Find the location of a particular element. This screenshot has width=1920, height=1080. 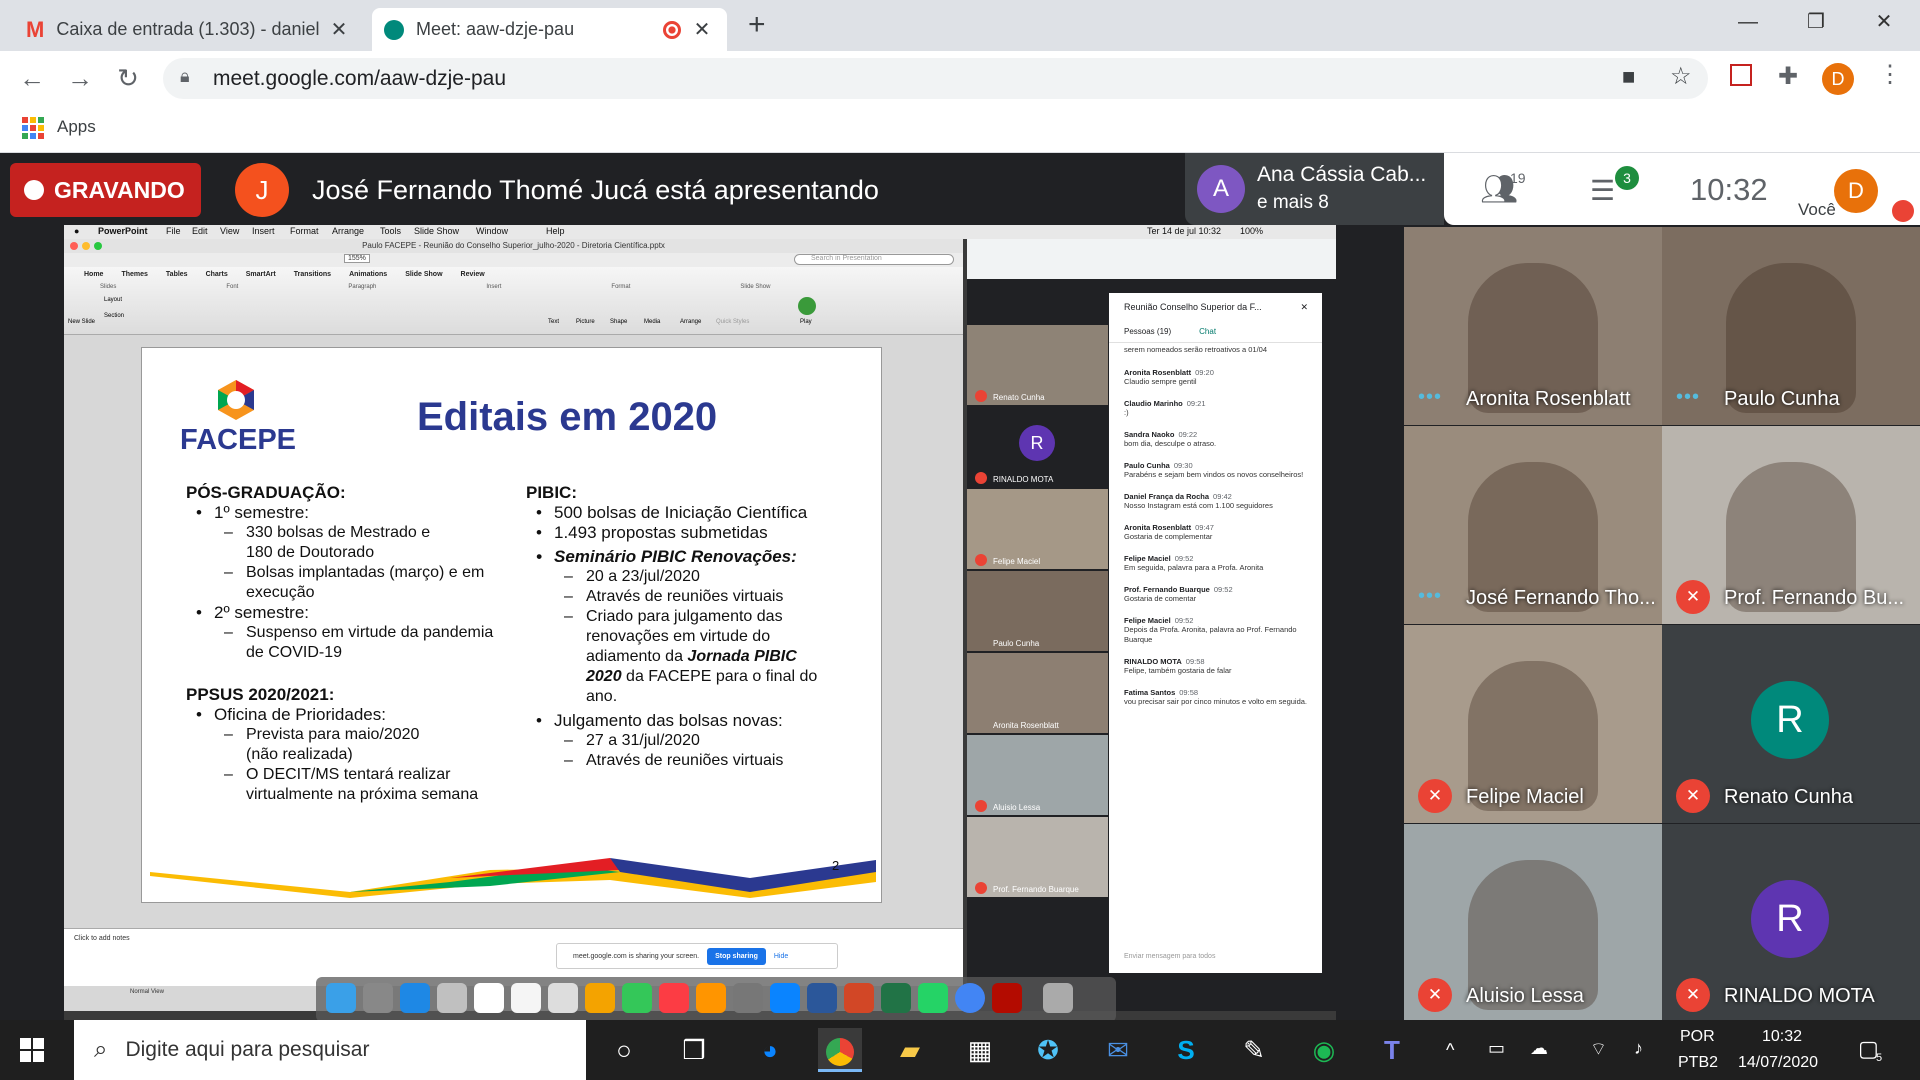

video-tile: ••• Paulo Cunha is located at coordinates (1791, 326).